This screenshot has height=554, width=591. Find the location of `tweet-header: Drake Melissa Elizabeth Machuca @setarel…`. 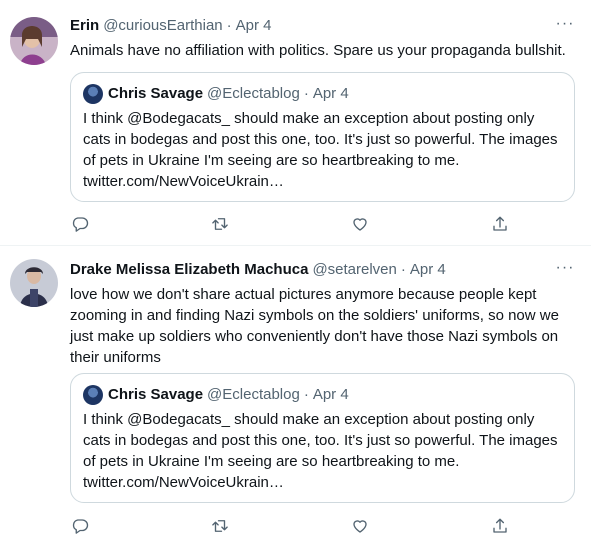

tweet-header: Drake Melissa Elizabeth Machuca @setarel… is located at coordinates (322, 270).